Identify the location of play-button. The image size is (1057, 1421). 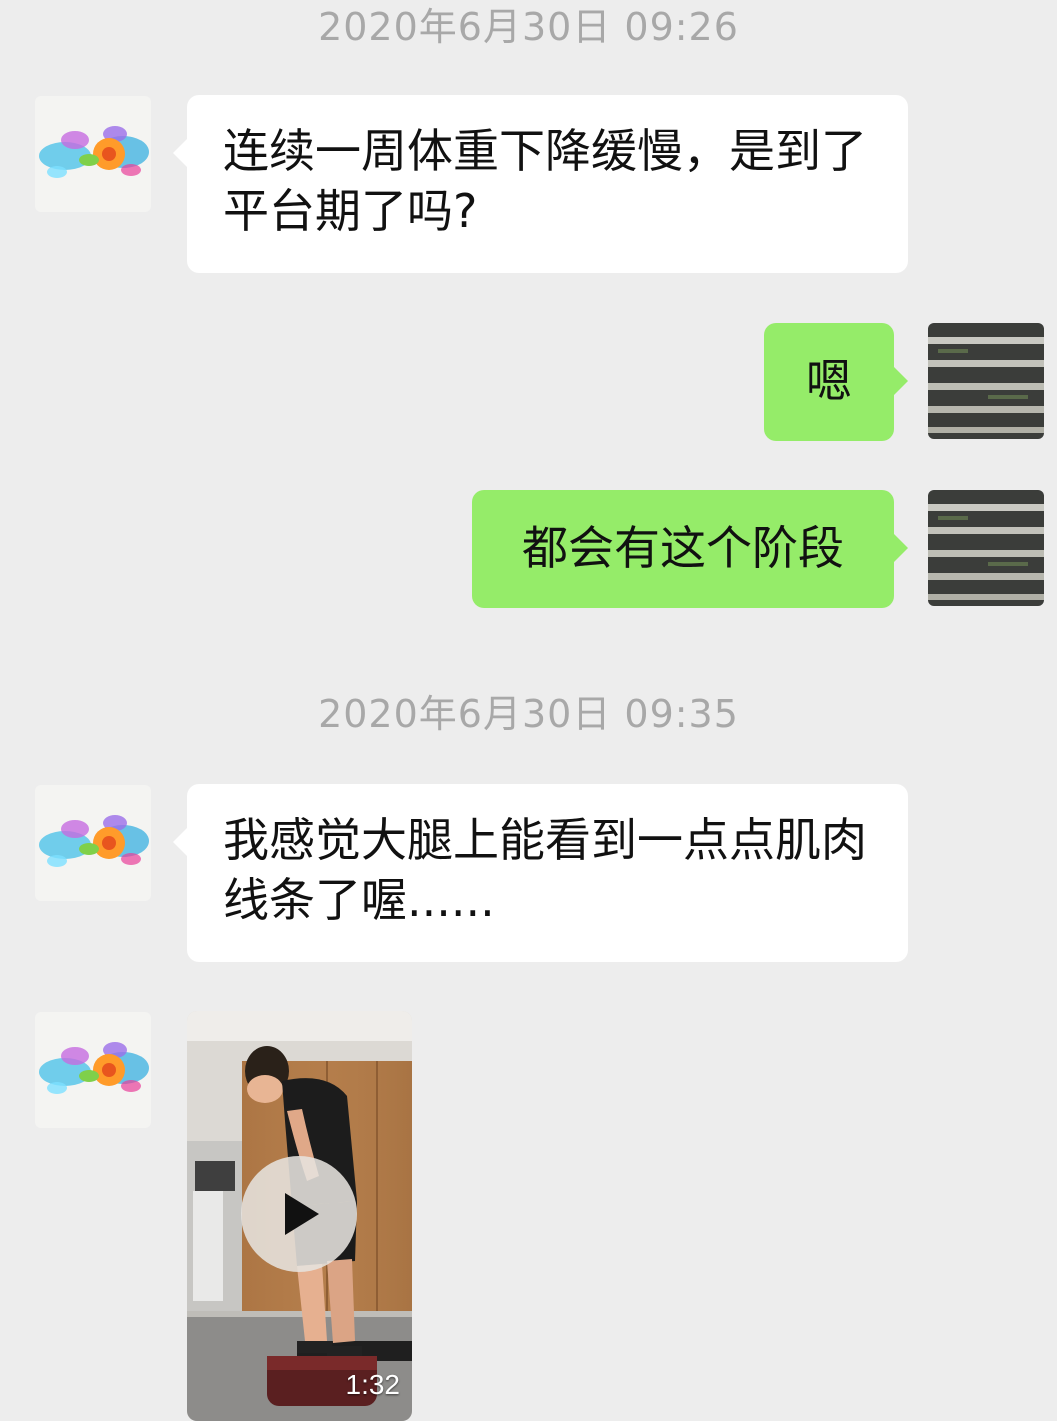
(299, 1214).